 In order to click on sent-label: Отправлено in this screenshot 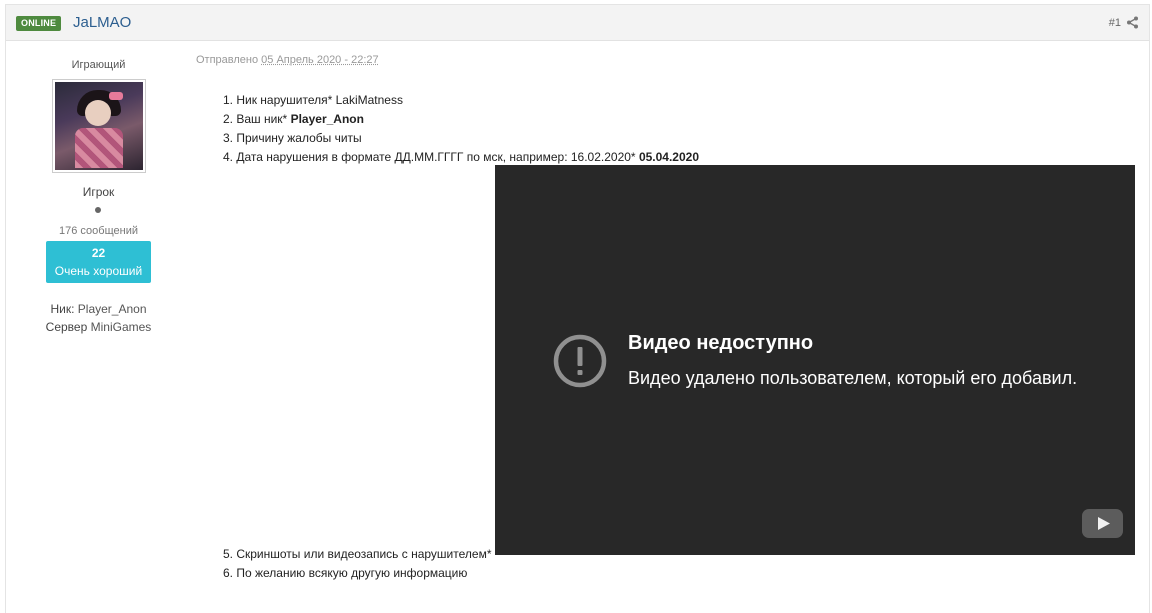, I will do `click(227, 60)`.